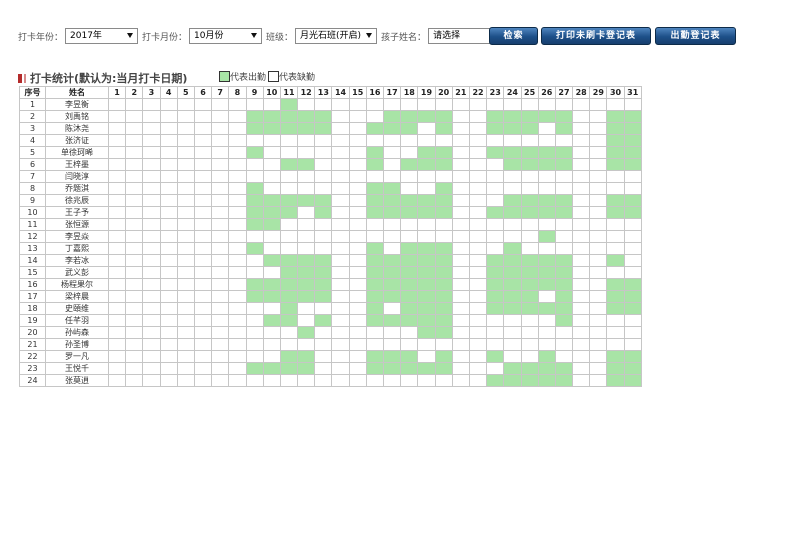  Describe the element at coordinates (102, 36) in the screenshot. I see `year-select: 2017年` at that location.